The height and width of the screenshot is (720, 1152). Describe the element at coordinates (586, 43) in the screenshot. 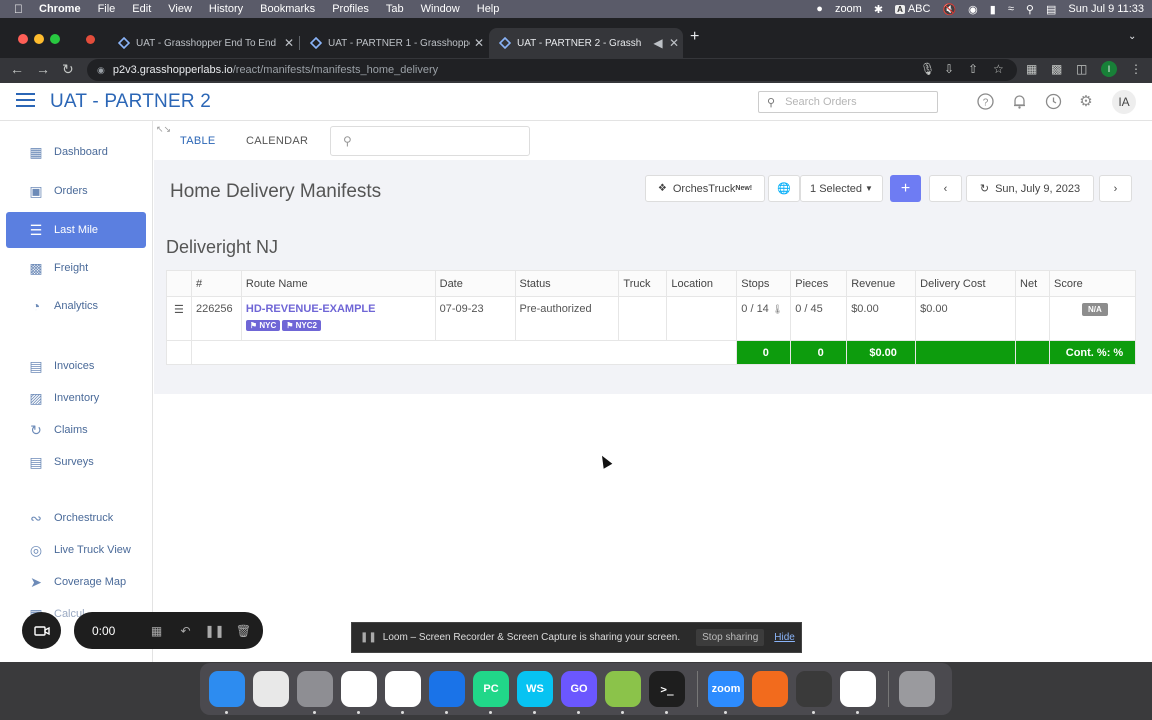

I see `browser-tab-3-active: UAT - PARTNER 2 - Grassh ◀ ✕` at that location.